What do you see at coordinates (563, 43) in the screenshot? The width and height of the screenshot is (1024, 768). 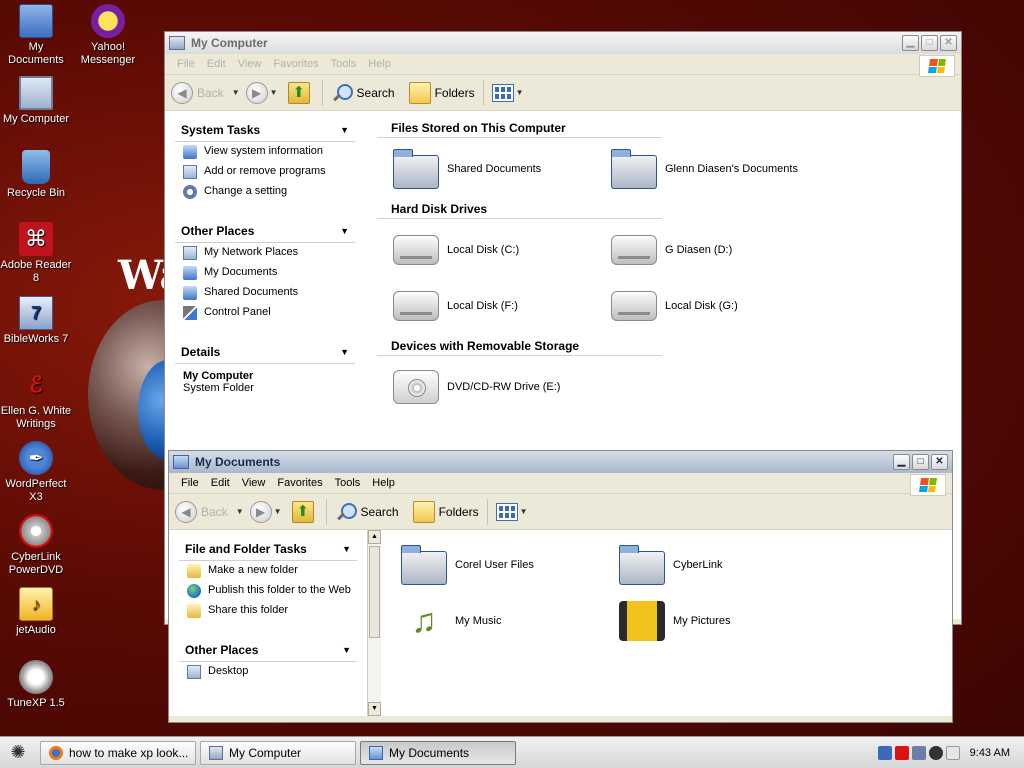 I see `my-computer-titlebar: My Computer ▁ □ ✕` at bounding box center [563, 43].